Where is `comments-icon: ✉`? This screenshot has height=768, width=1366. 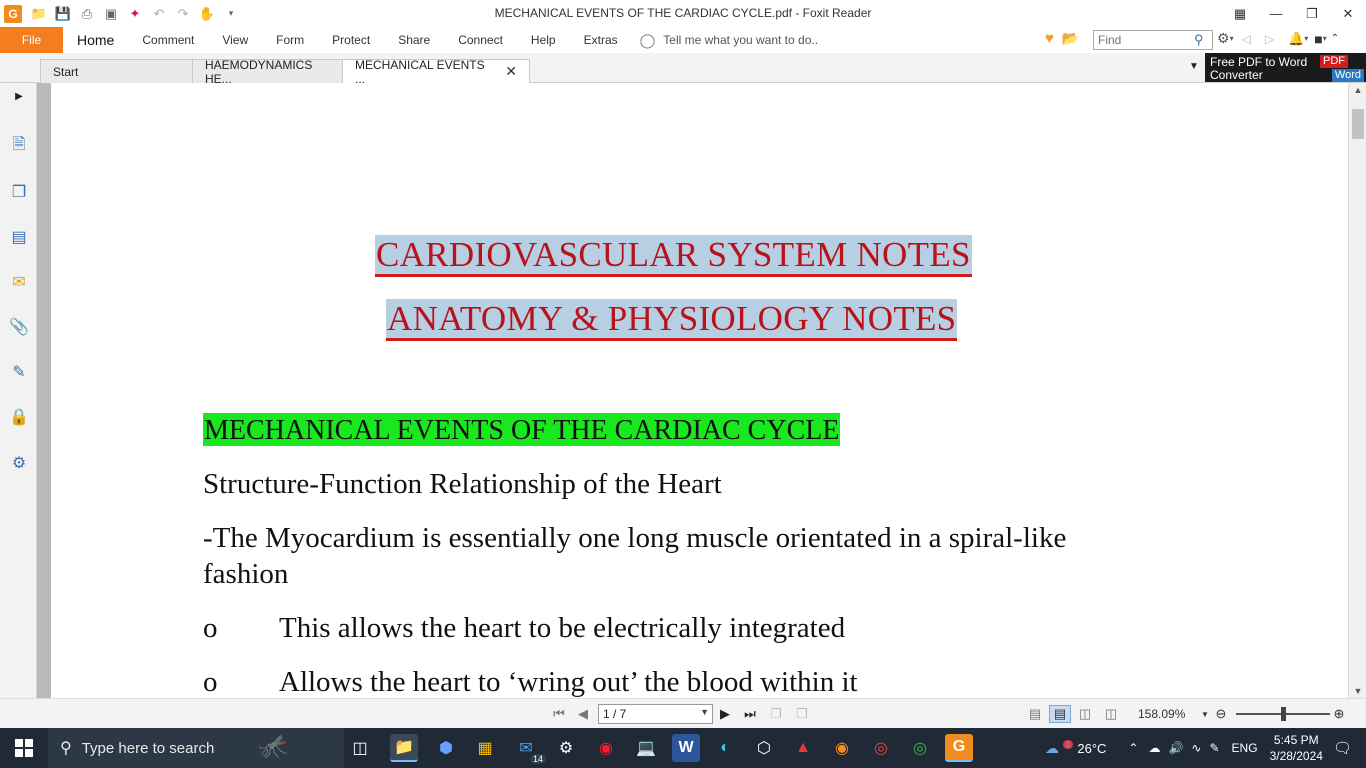
comments-icon: ✉ is located at coordinates (19, 282).